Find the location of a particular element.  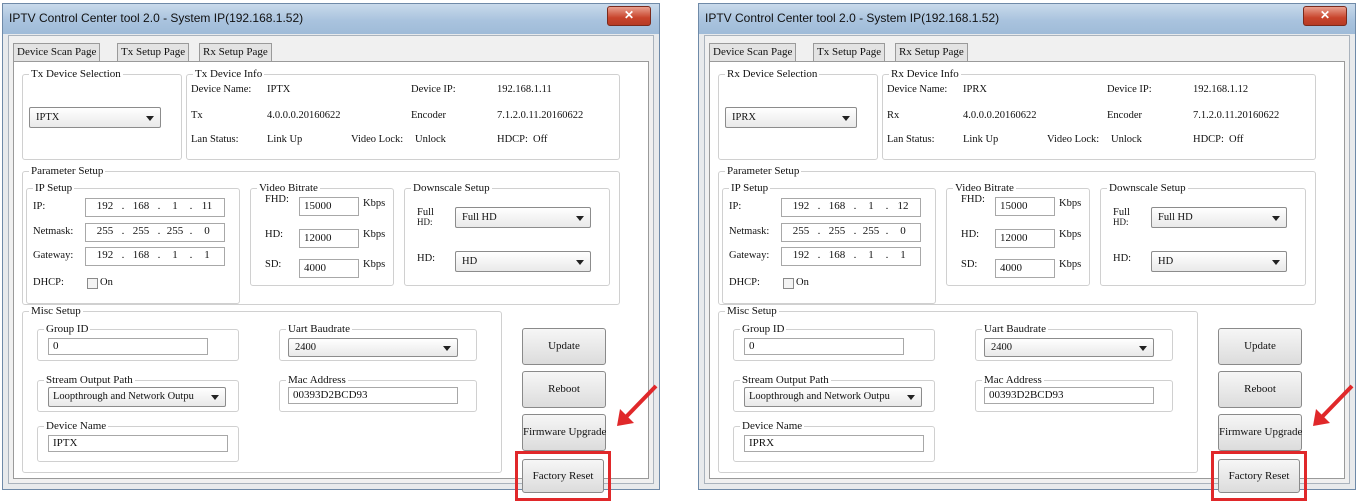

fhd-label: FHD: is located at coordinates (277, 199).